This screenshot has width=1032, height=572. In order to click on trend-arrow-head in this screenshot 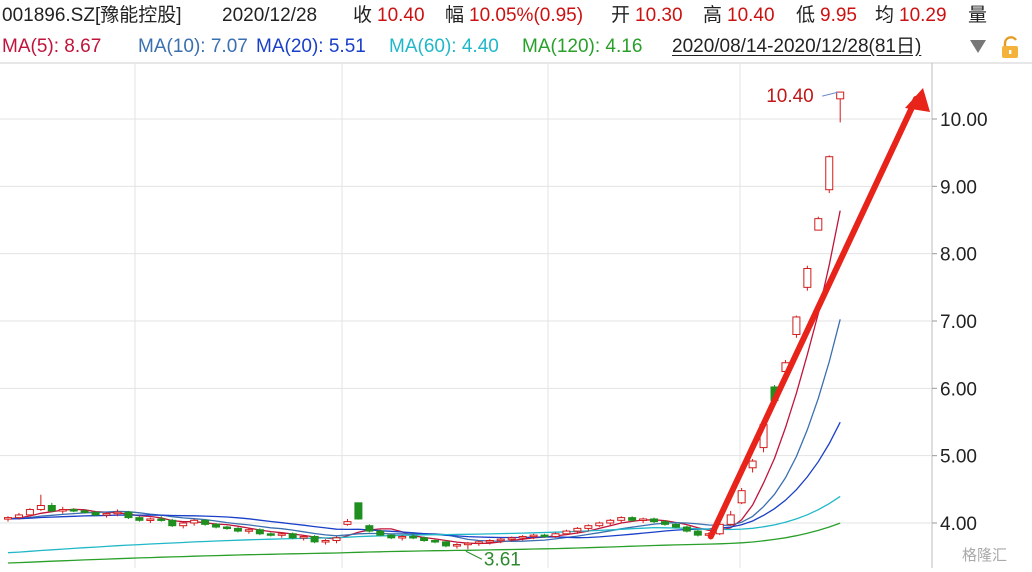, I will do `click(917, 100)`.